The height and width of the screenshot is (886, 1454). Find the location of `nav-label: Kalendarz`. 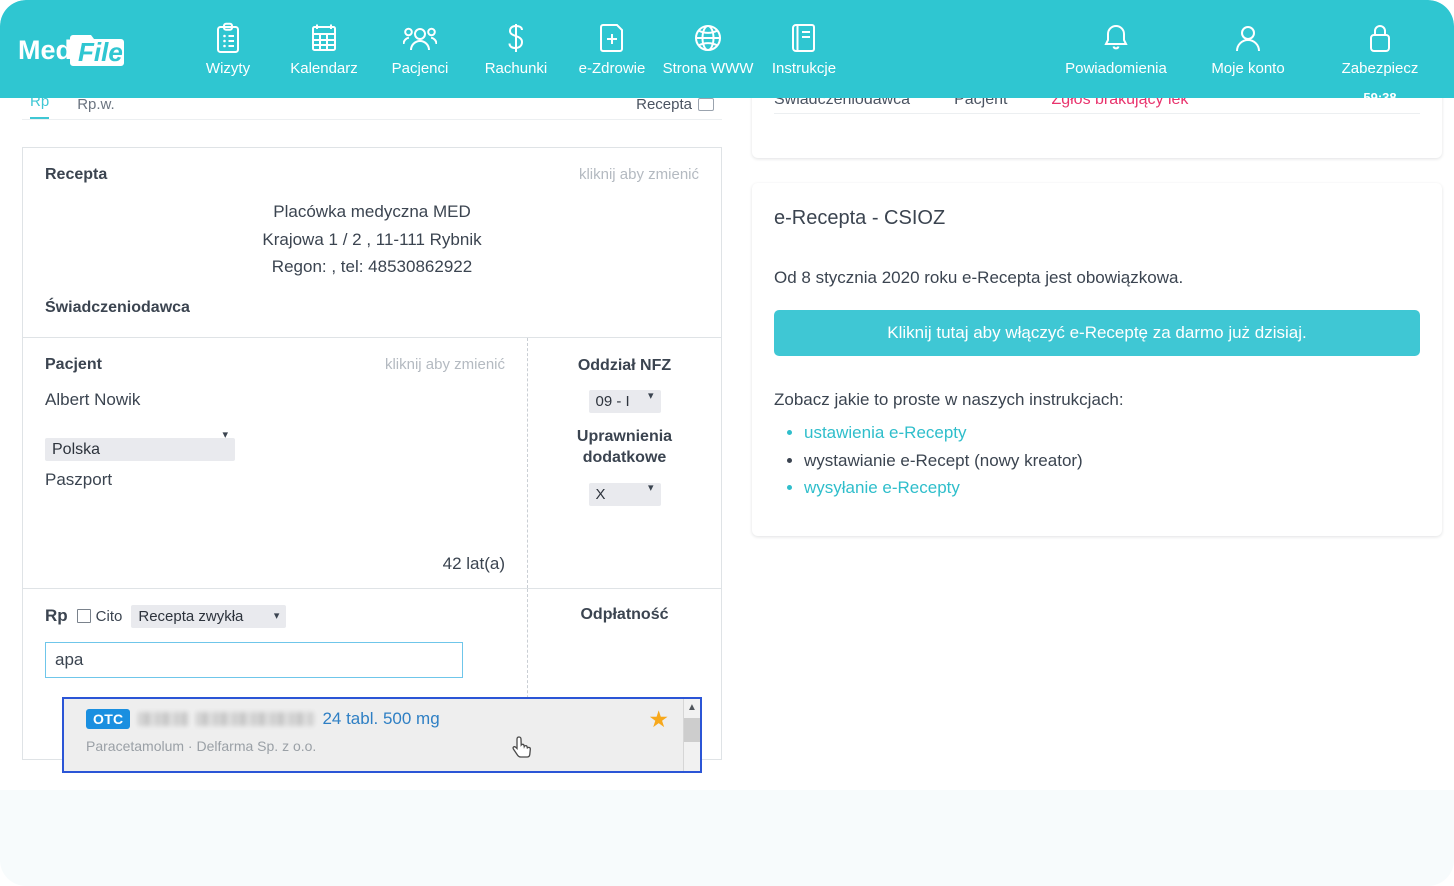

nav-label: Kalendarz is located at coordinates (324, 68).